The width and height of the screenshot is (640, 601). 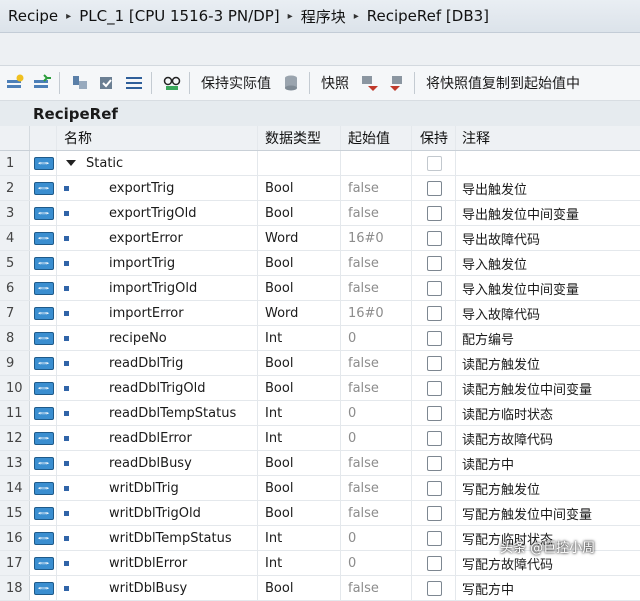 What do you see at coordinates (548, 488) in the screenshot?
I see `comment-cell: 写配方触发位` at bounding box center [548, 488].